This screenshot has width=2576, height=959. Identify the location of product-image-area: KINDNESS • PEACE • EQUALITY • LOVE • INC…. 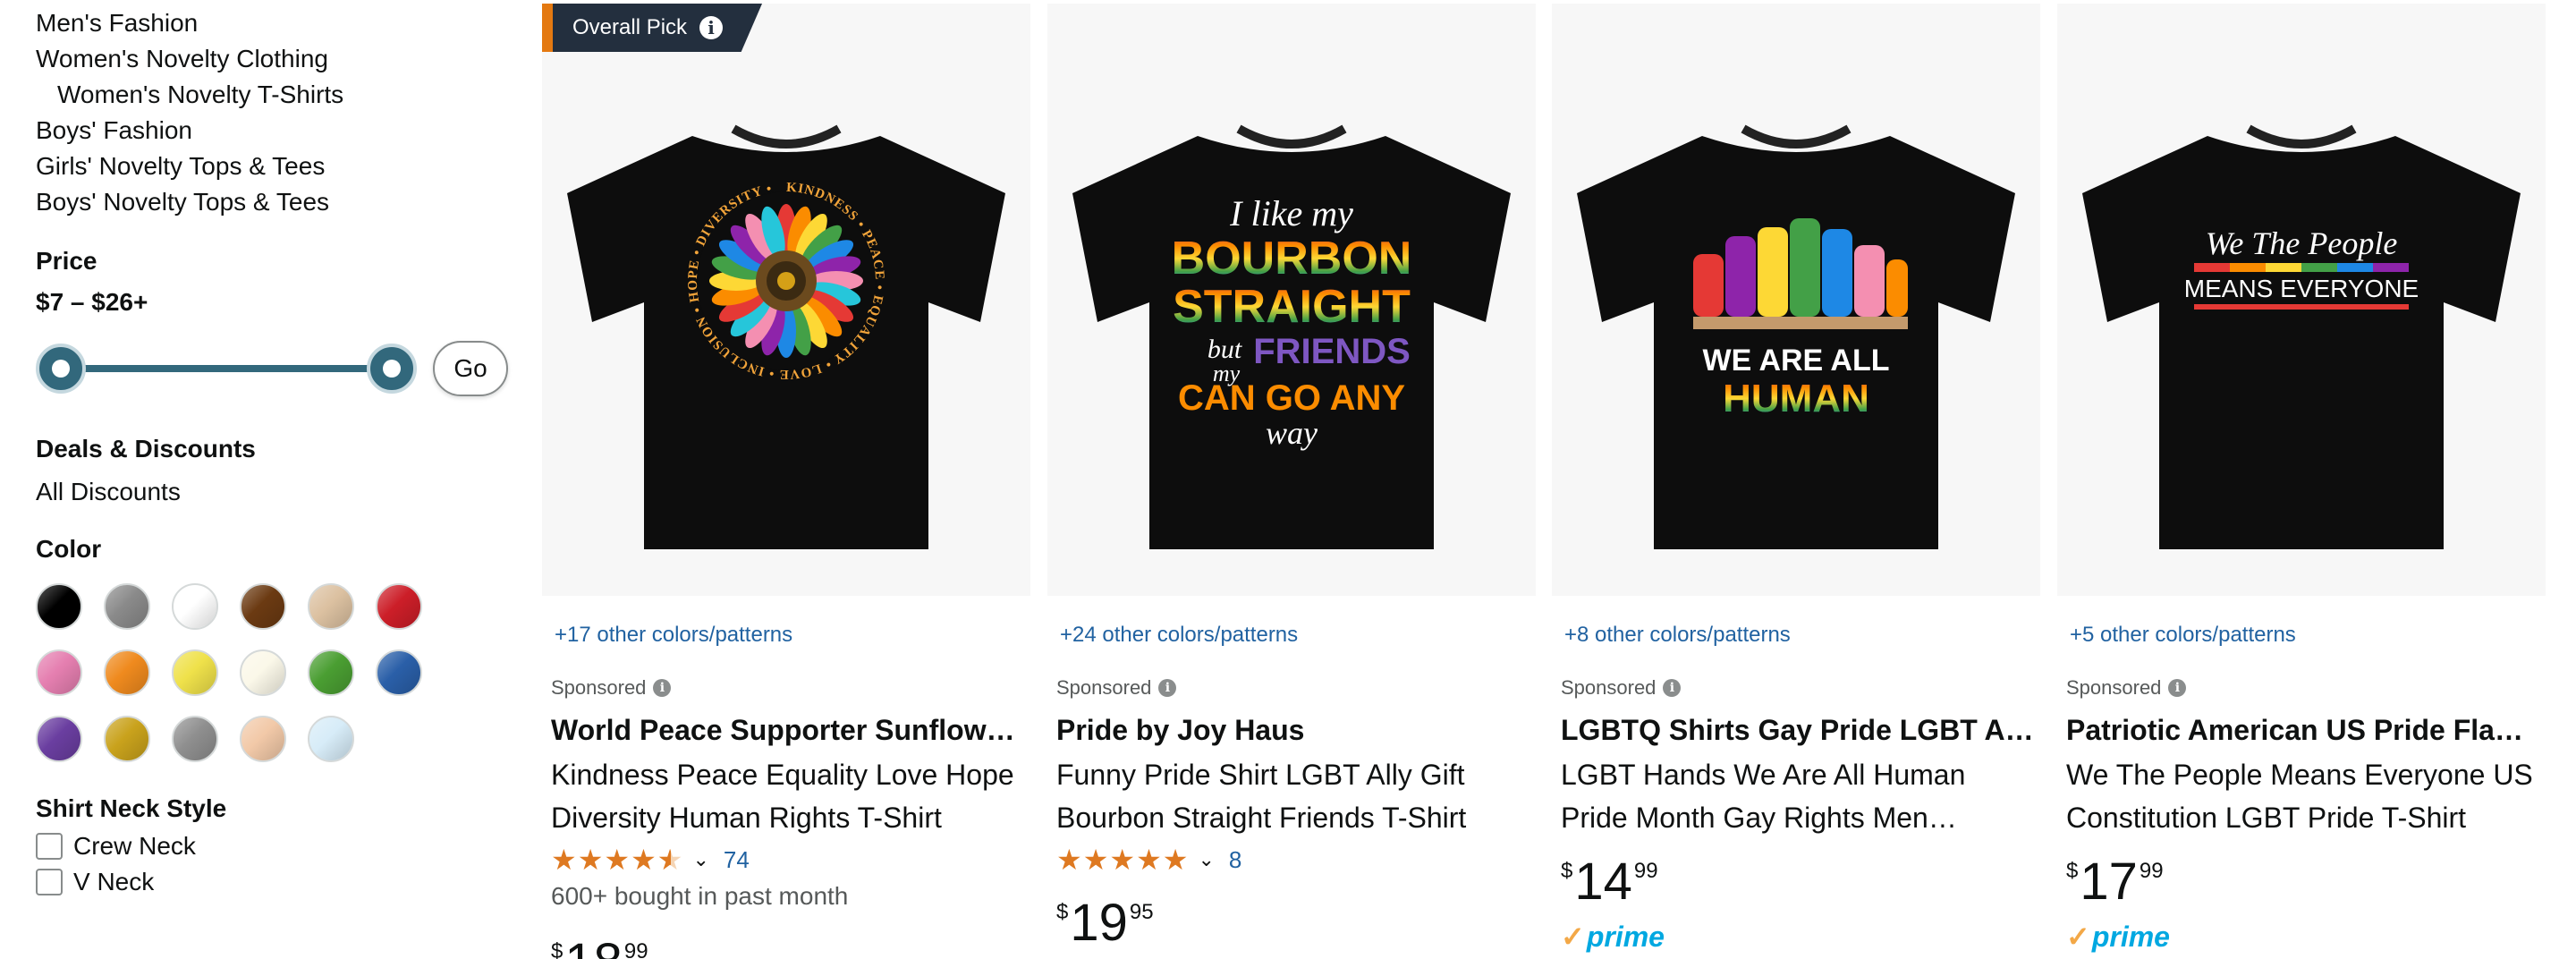
(786, 300).